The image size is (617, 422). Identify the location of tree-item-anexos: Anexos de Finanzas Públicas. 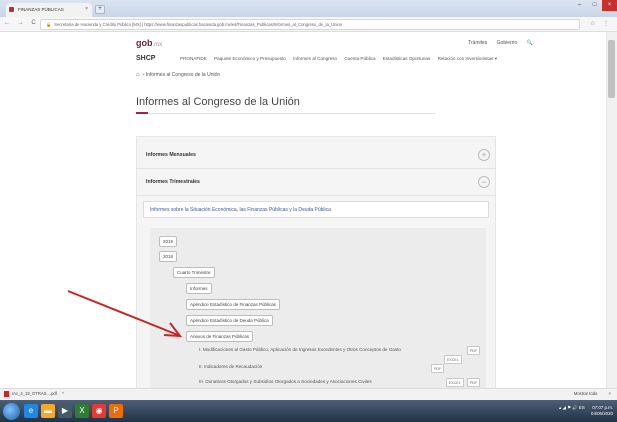
(220, 336).